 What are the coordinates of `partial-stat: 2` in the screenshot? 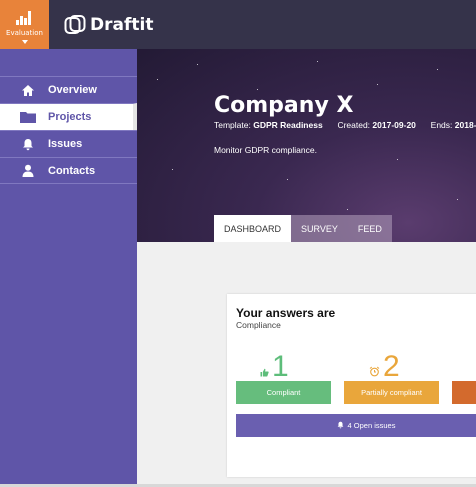 It's located at (384, 367).